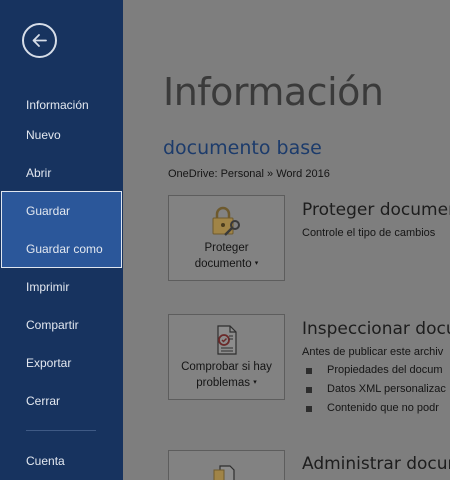 The width and height of the screenshot is (450, 480). Describe the element at coordinates (61, 173) in the screenshot. I see `nav-item-abrir: Abrir` at that location.